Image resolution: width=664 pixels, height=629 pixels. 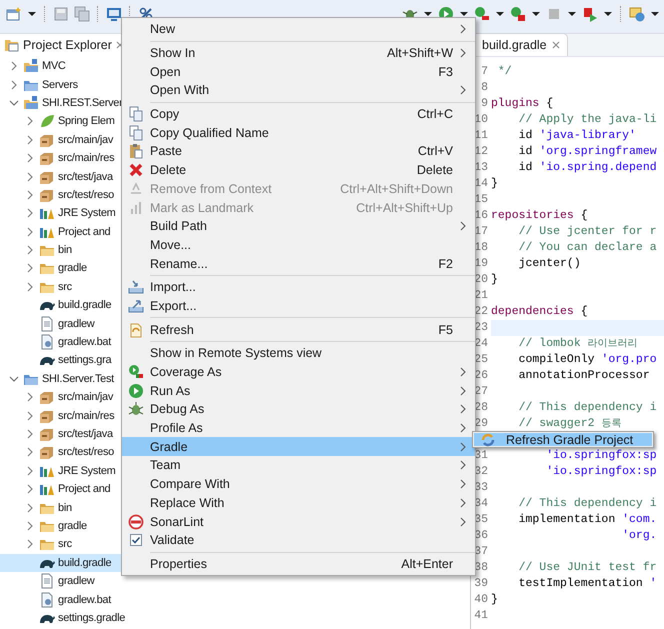 What do you see at coordinates (481, 152) in the screenshot?
I see `line-number: 12` at bounding box center [481, 152].